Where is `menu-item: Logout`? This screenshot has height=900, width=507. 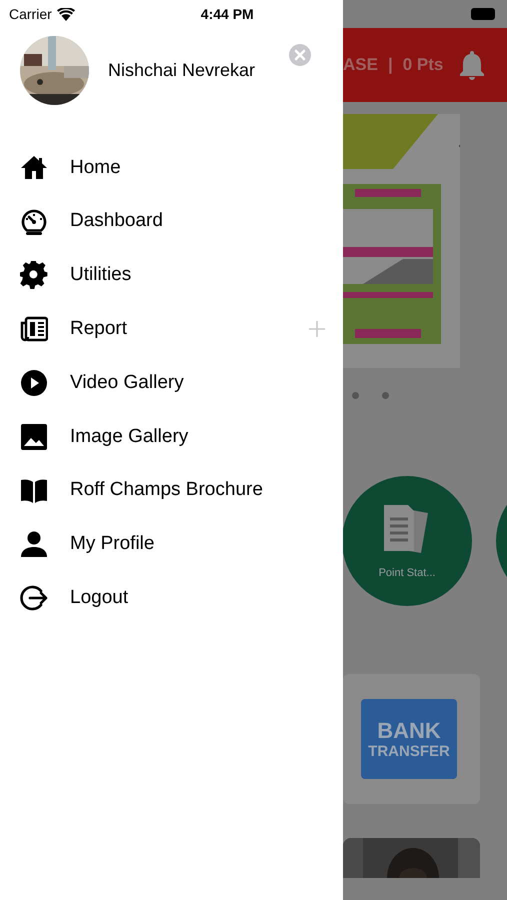
menu-item: Logout is located at coordinates (171, 598).